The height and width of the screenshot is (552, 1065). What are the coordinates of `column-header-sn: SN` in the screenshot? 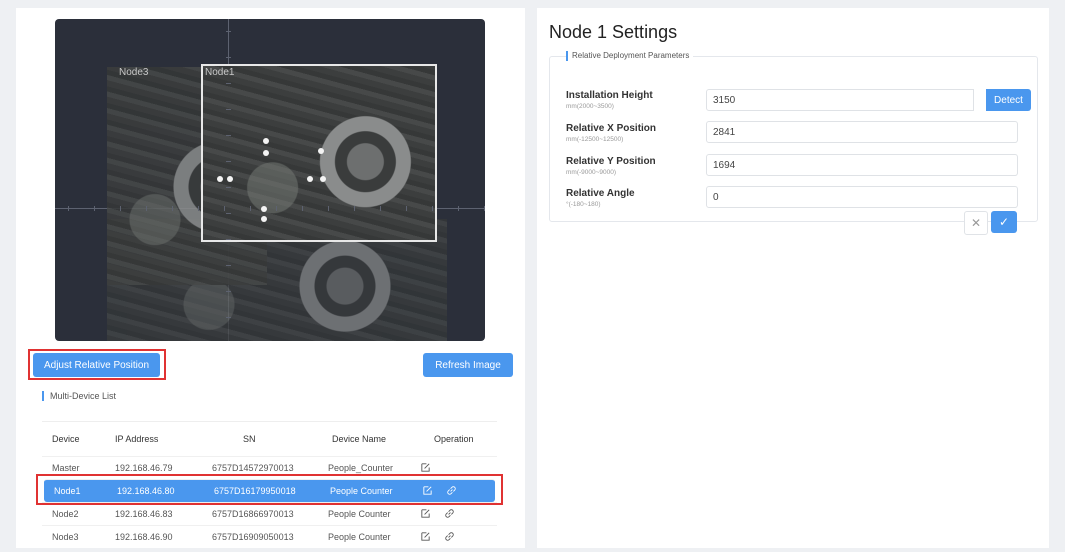 It's located at (249, 439).